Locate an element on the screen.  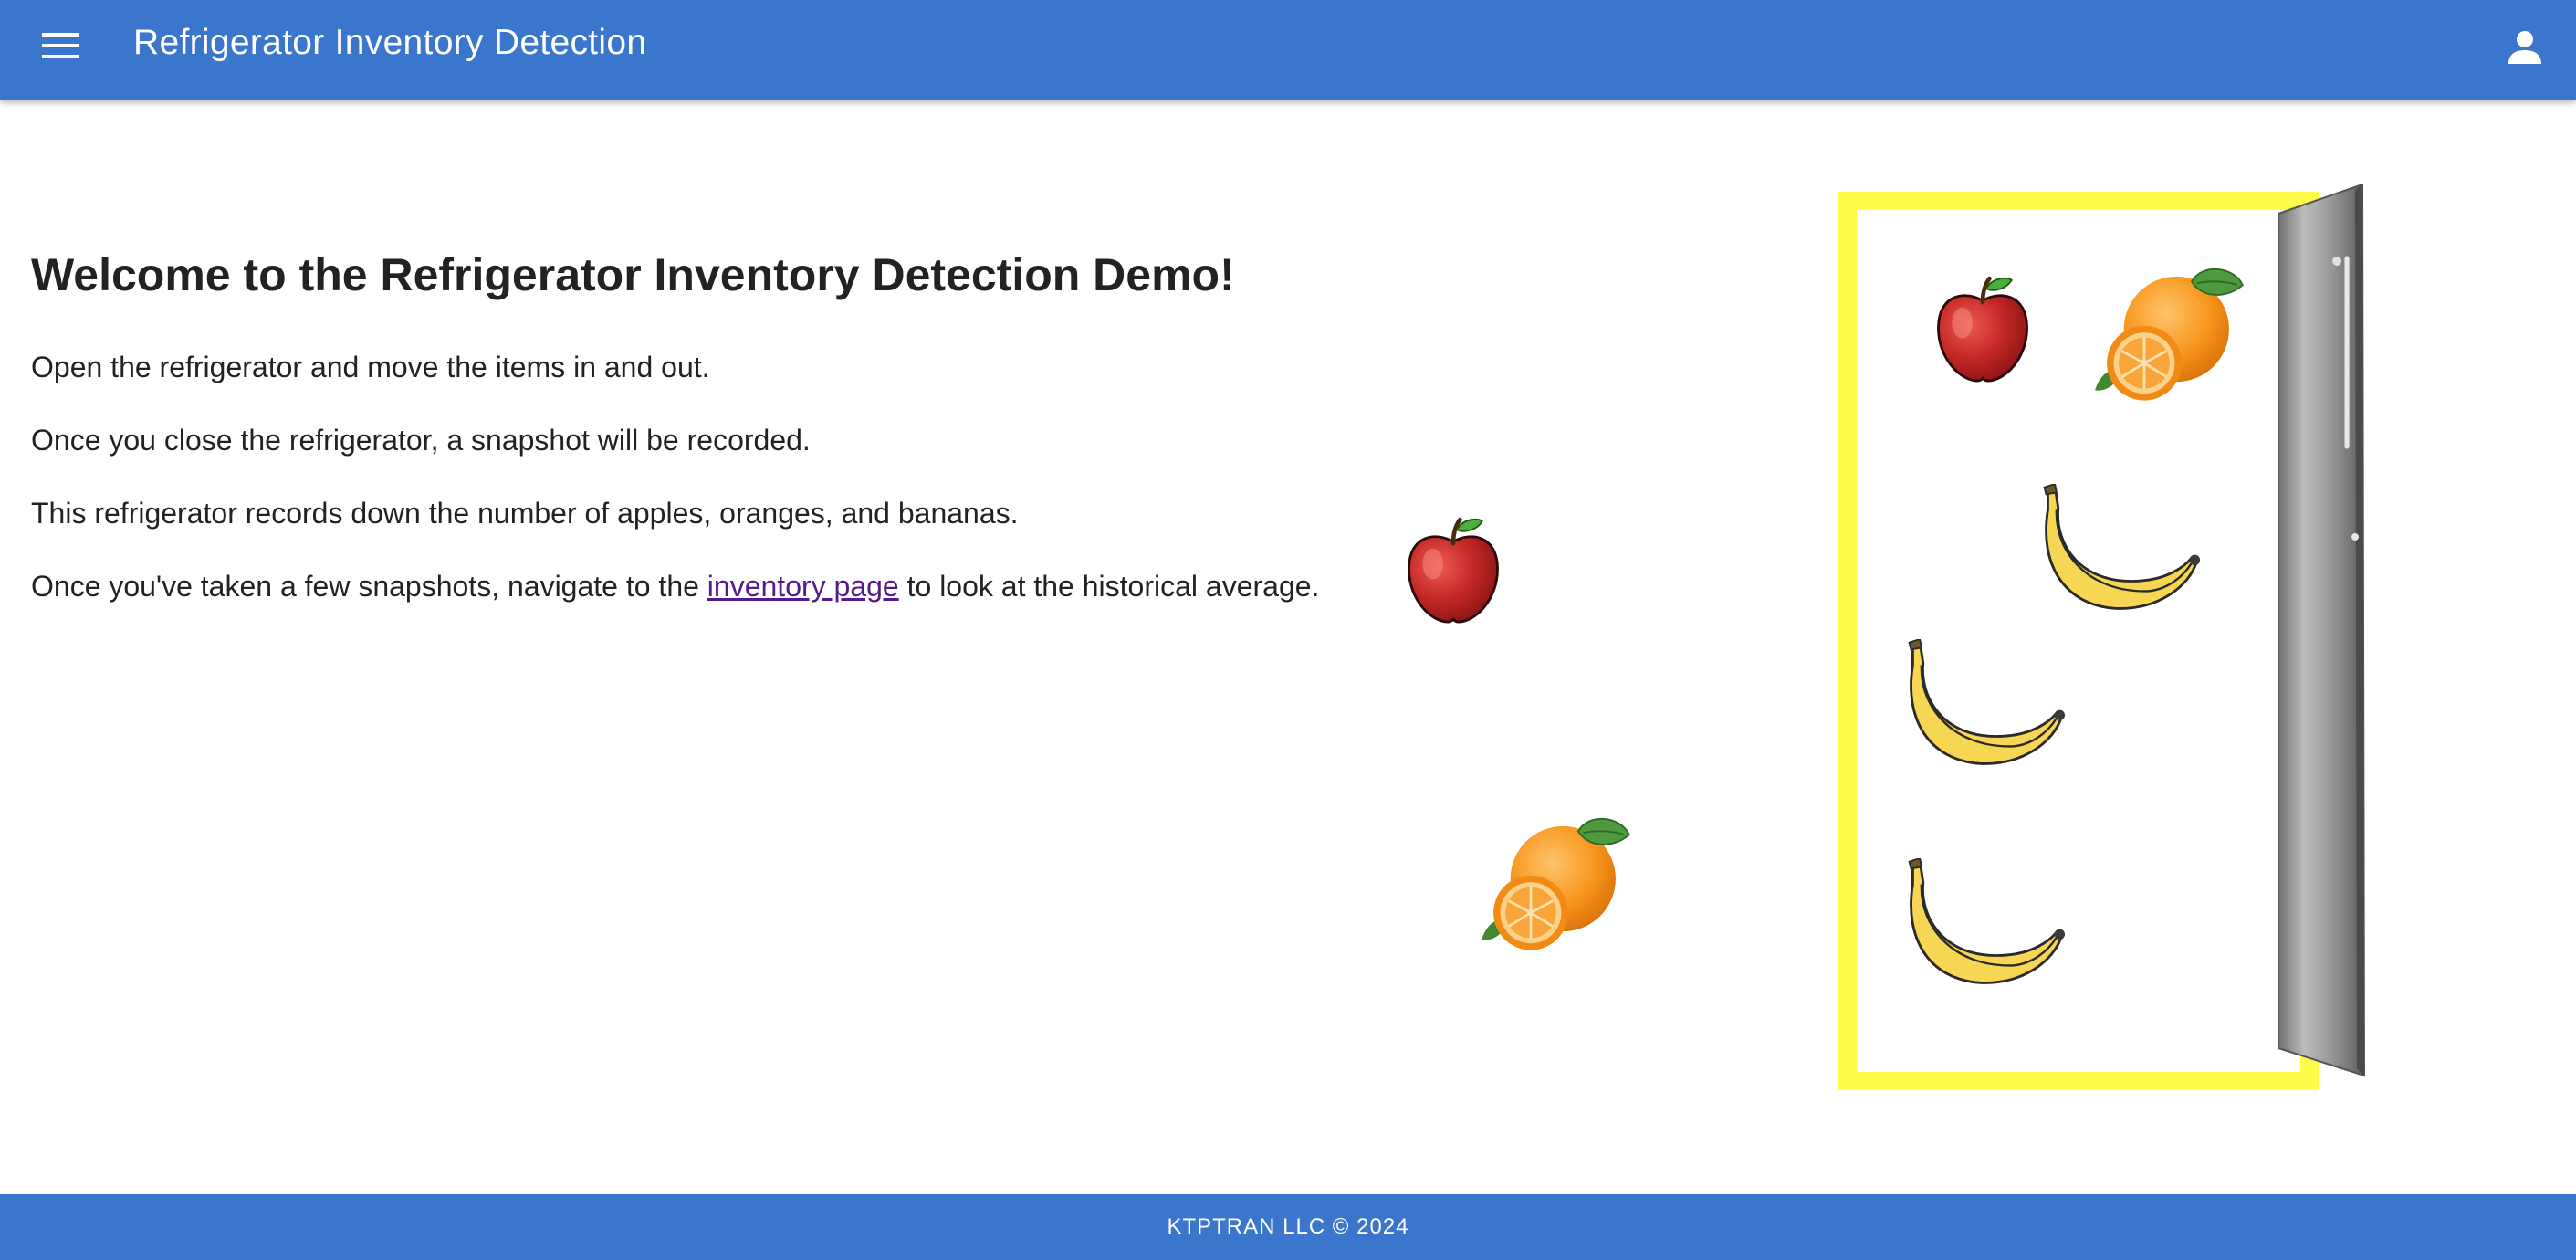
app-bar: Refrigerator Inventory Detection is located at coordinates (1288, 50).